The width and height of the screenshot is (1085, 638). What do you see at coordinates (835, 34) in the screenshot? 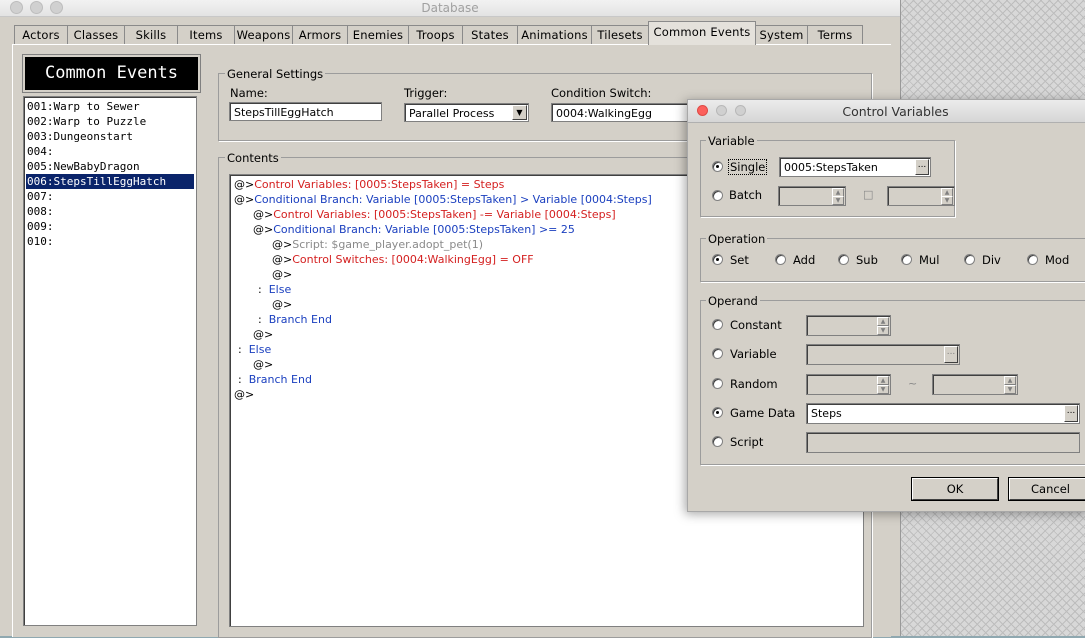
I see `tab-terms: Terms` at bounding box center [835, 34].